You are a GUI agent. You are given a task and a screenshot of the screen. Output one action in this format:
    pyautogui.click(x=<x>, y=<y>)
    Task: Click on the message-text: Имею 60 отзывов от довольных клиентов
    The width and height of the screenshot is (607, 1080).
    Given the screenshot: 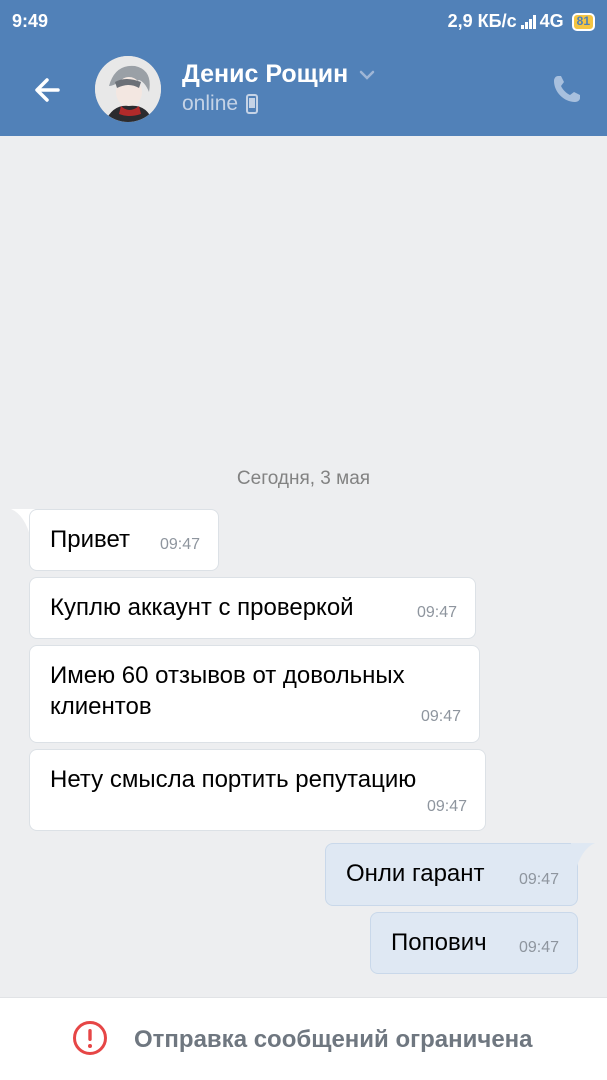 What is the action you would take?
    pyautogui.click(x=227, y=691)
    